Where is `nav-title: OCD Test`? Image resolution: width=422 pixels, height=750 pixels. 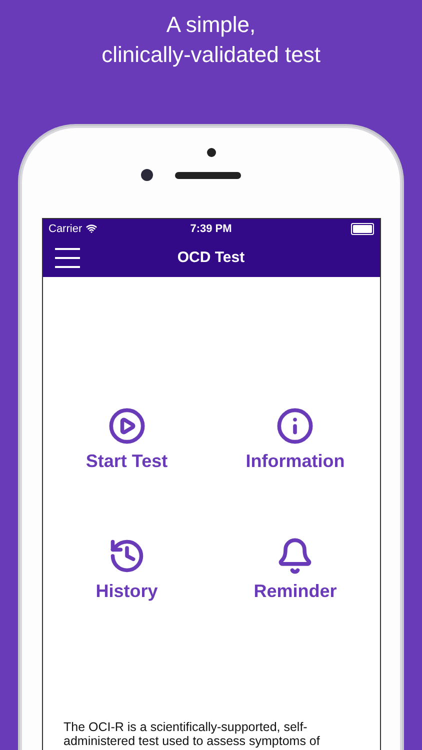
nav-title: OCD Test is located at coordinates (211, 257).